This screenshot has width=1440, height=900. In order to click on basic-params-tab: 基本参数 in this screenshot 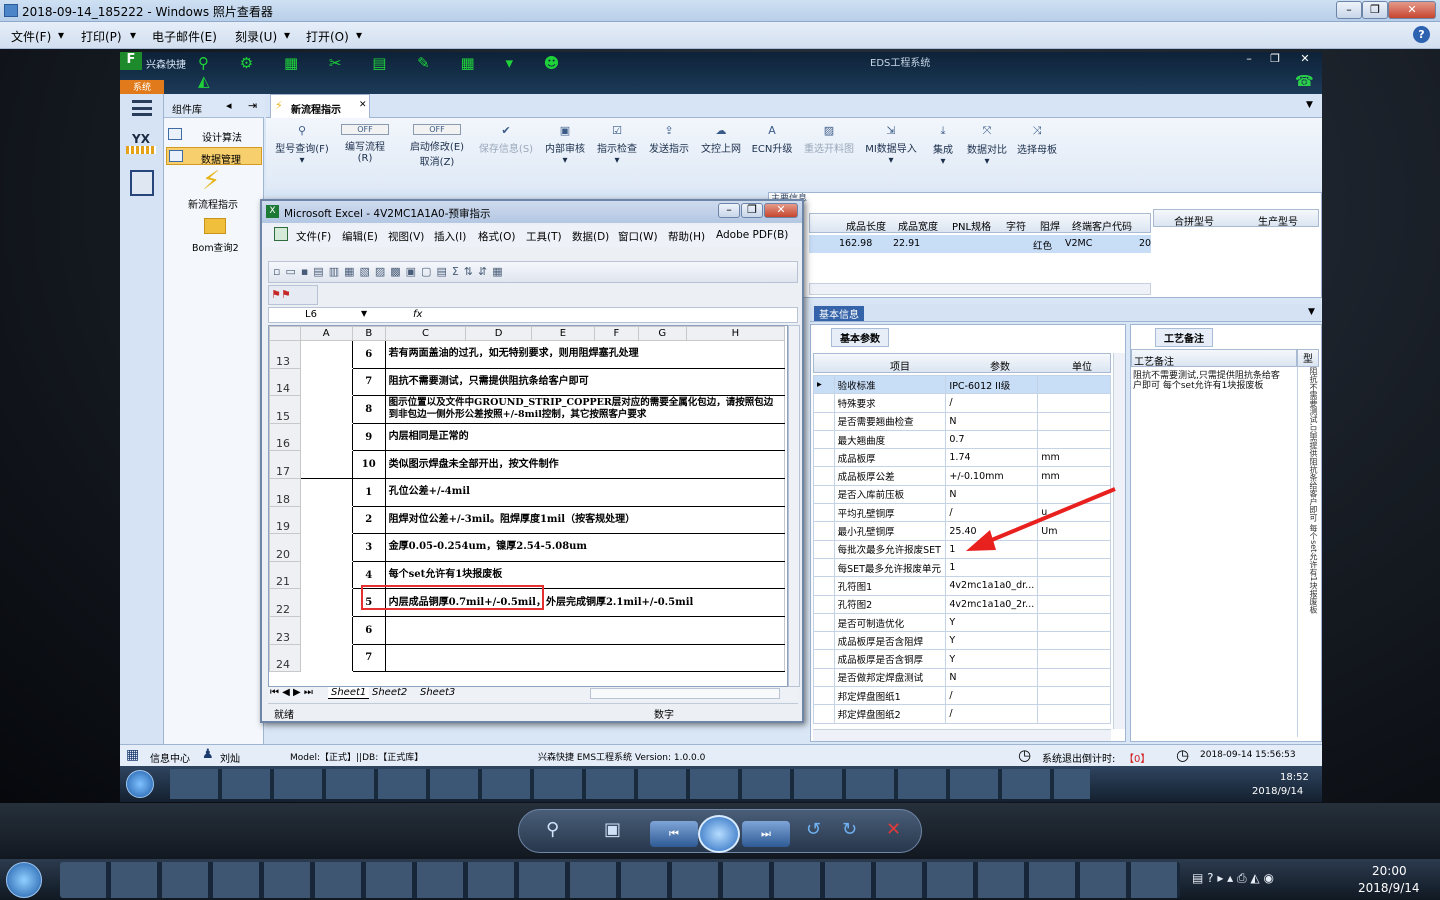, I will do `click(860, 337)`.